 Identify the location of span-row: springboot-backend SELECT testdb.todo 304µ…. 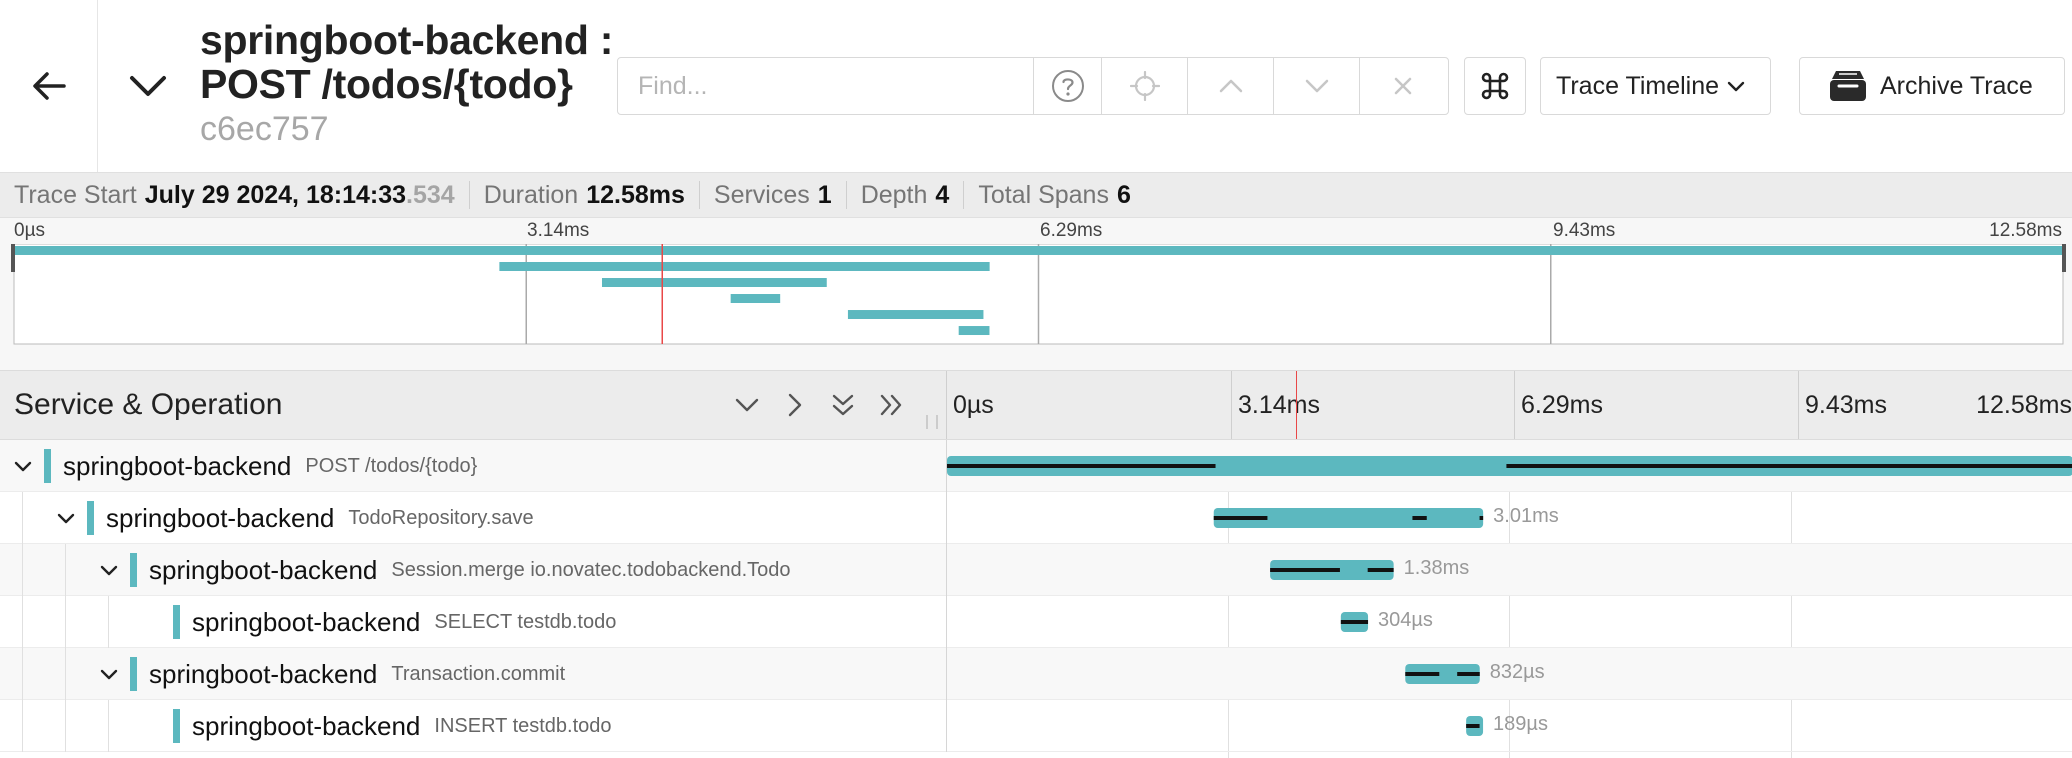
(1036, 622).